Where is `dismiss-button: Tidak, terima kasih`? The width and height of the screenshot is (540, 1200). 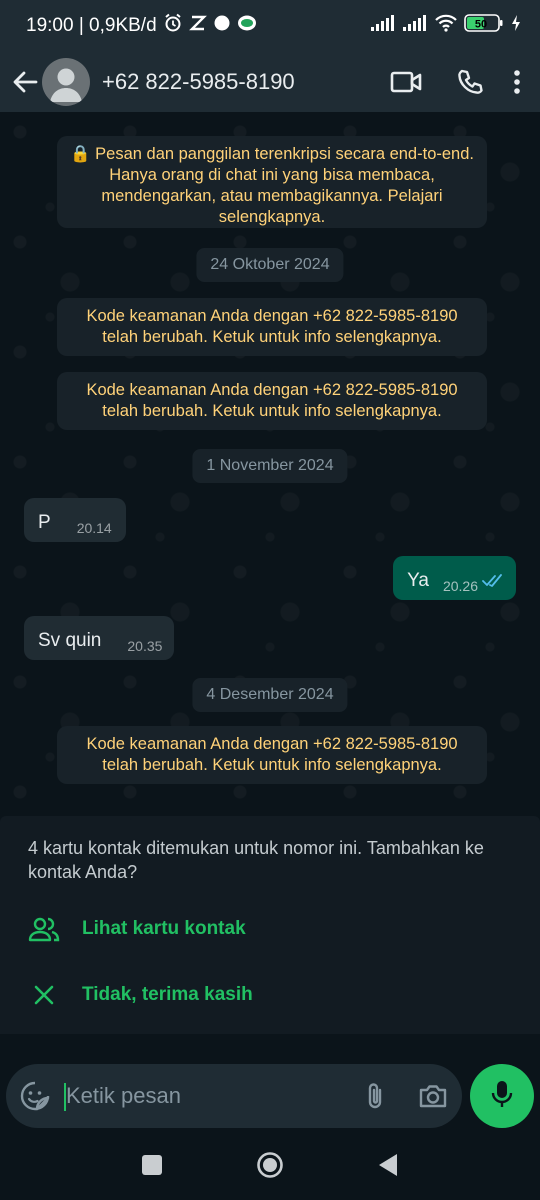
dismiss-button: Tidak, terima kasih is located at coordinates (140, 995).